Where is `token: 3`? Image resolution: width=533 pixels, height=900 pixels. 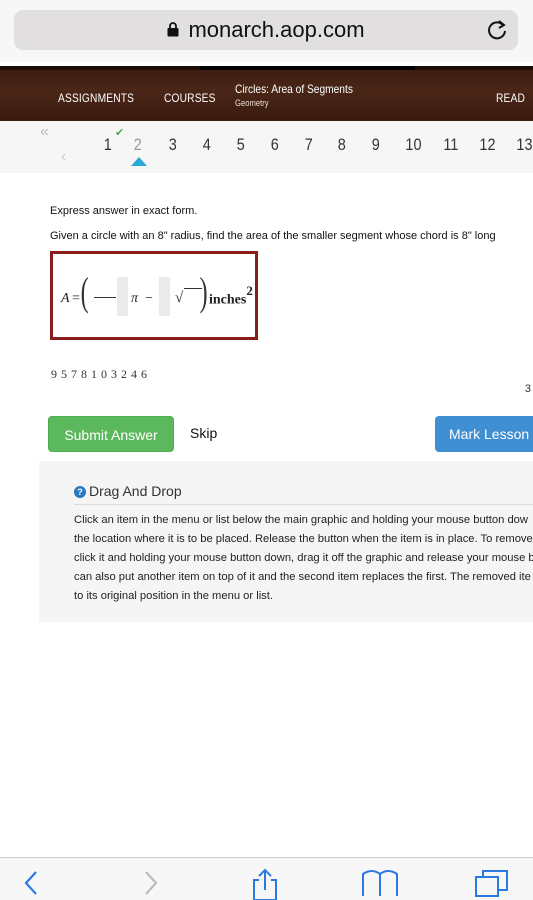
token: 3 is located at coordinates (114, 374).